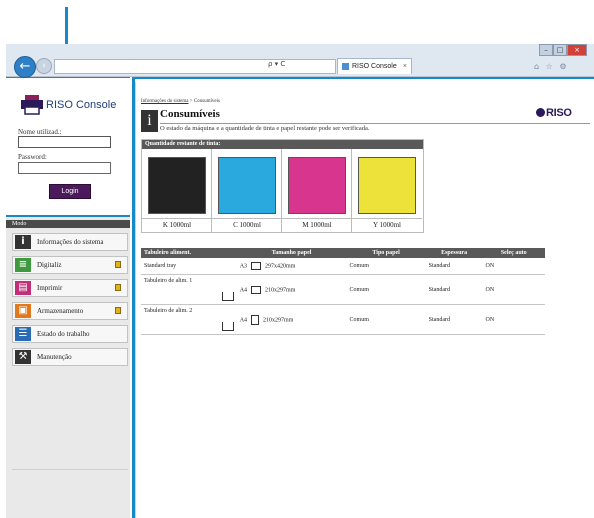 This screenshot has height=518, width=594. What do you see at coordinates (345, 66) in the screenshot?
I see `favicon-icon` at bounding box center [345, 66].